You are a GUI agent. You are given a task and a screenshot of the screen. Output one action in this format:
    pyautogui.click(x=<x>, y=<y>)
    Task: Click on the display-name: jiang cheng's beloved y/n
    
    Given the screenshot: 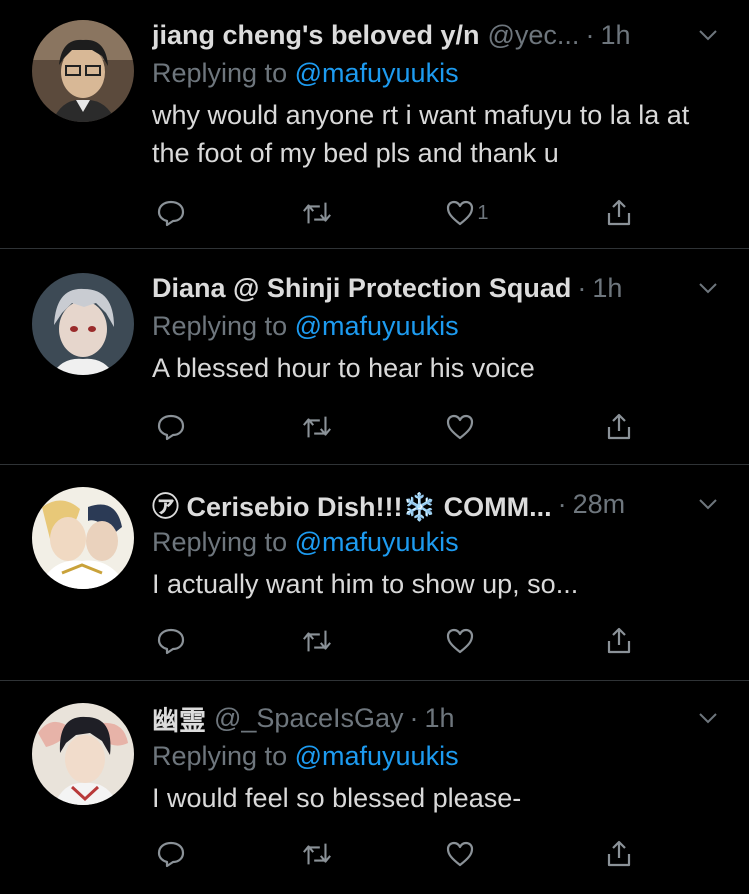 What is the action you would take?
    pyautogui.click(x=316, y=35)
    